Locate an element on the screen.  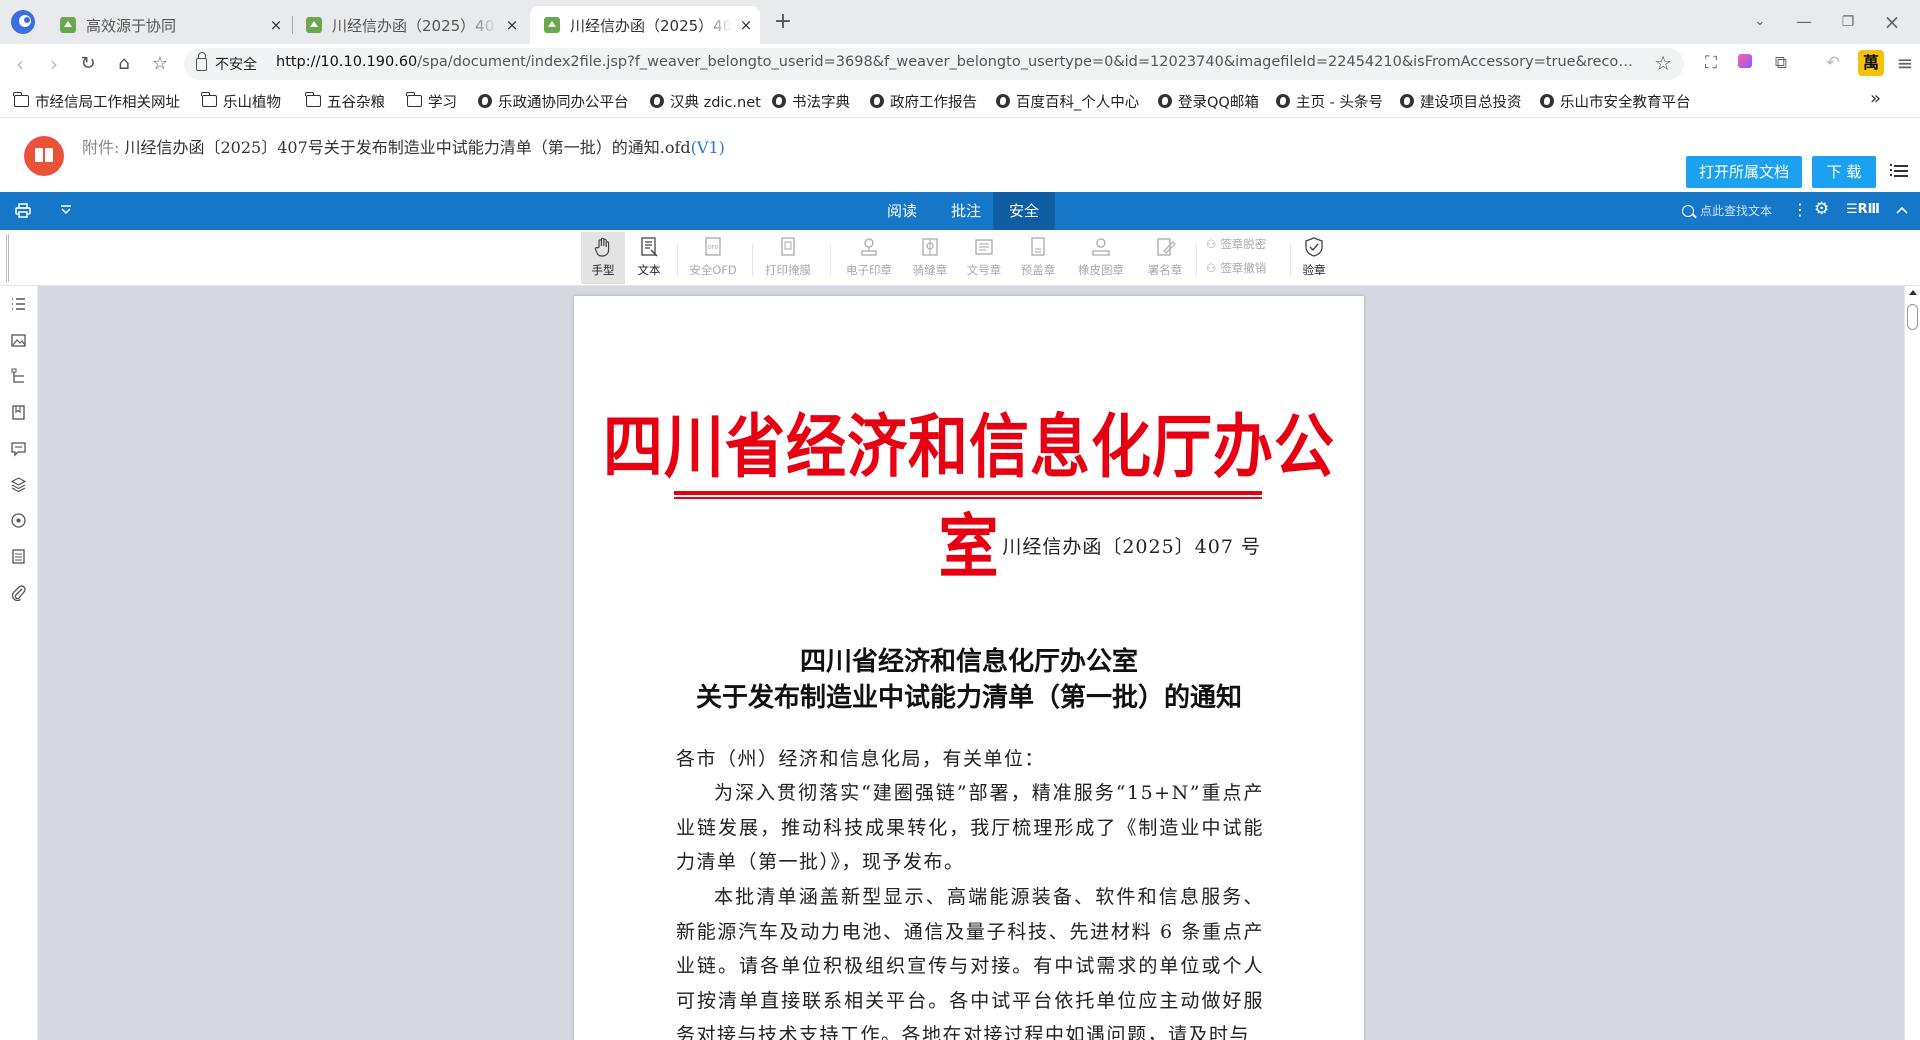
secure-ofd-button: OFD 安全OFD is located at coordinates (713, 258).